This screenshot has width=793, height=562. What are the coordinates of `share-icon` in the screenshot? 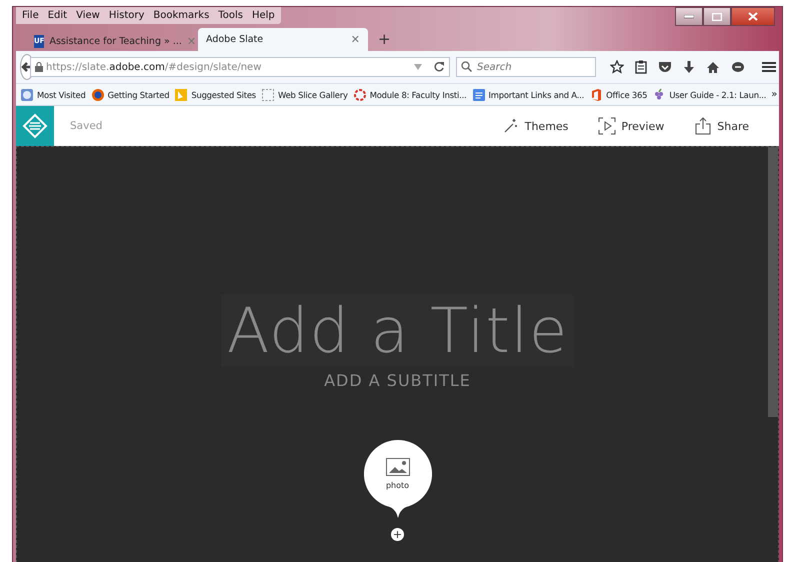 It's located at (703, 126).